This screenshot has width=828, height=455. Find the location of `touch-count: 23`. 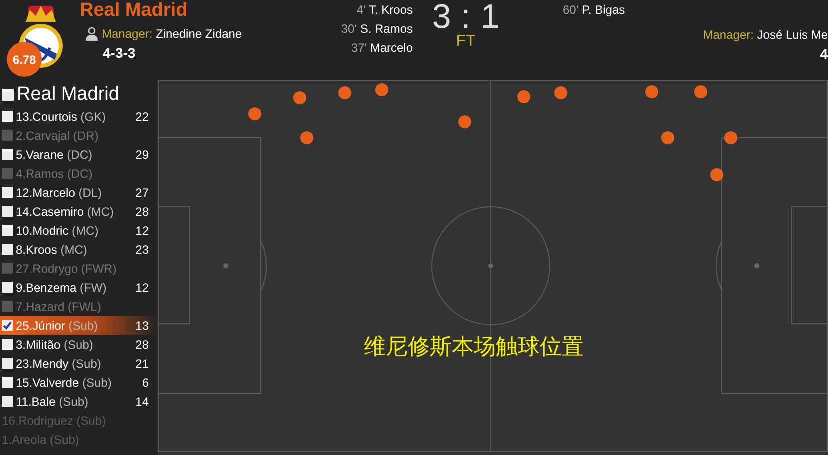

touch-count: 23 is located at coordinates (142, 250).